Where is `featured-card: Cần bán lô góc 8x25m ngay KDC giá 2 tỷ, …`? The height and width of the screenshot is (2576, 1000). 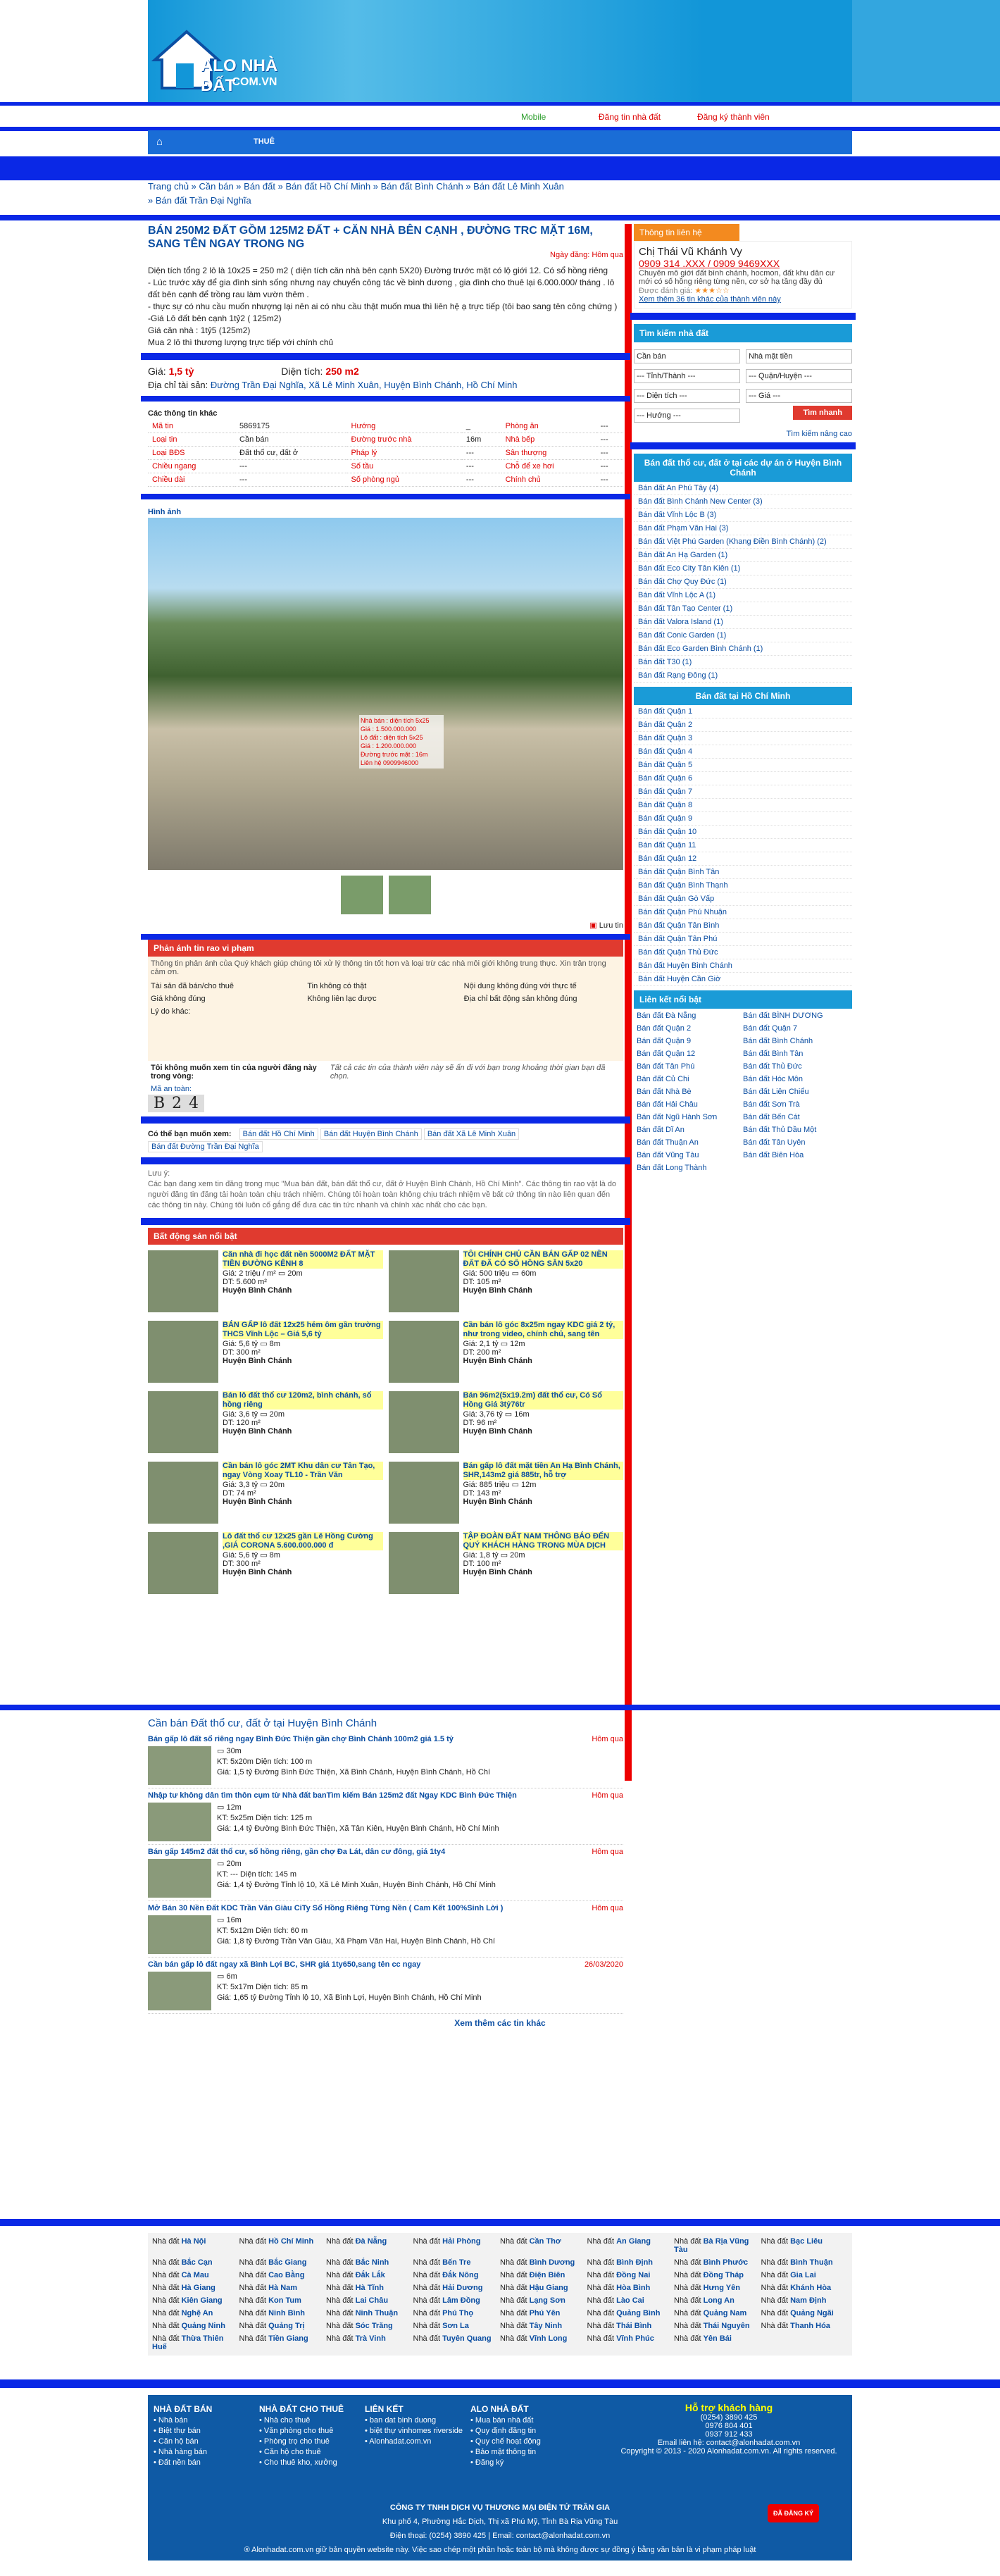 featured-card: Cần bán lô góc 8x25m ngay KDC giá 2 tỷ, … is located at coordinates (505, 1353).